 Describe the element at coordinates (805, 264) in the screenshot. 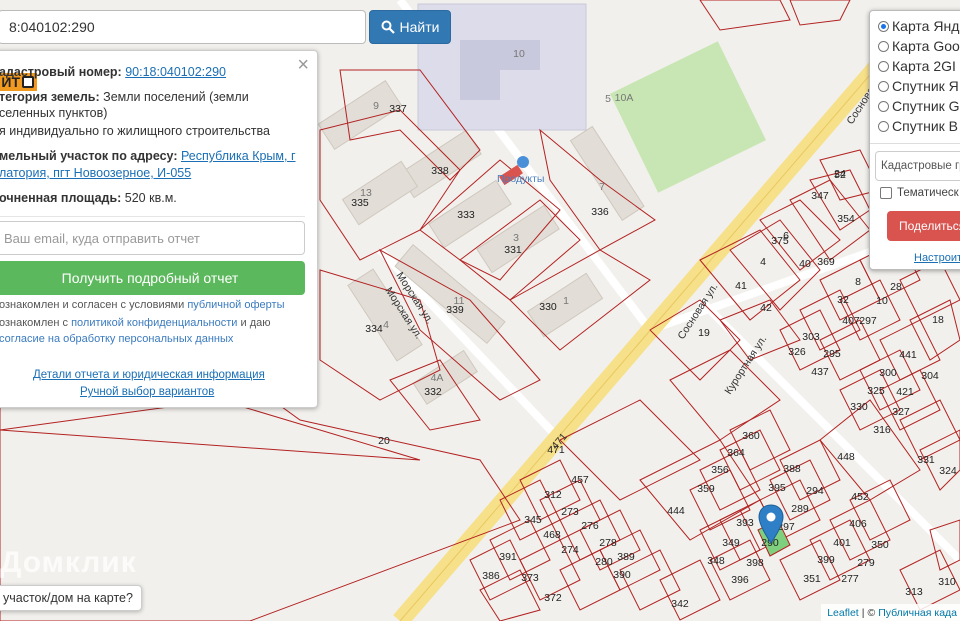

I see `plot-number: 40` at that location.